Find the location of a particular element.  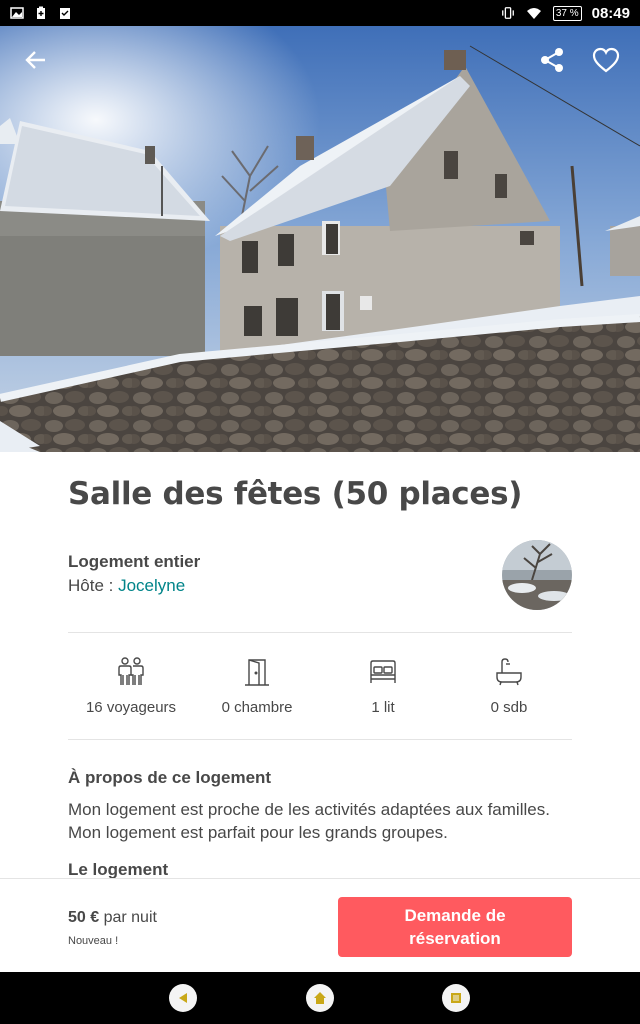

host-section: Logement entier Hôte : Jocelyne is located at coordinates (320, 586).